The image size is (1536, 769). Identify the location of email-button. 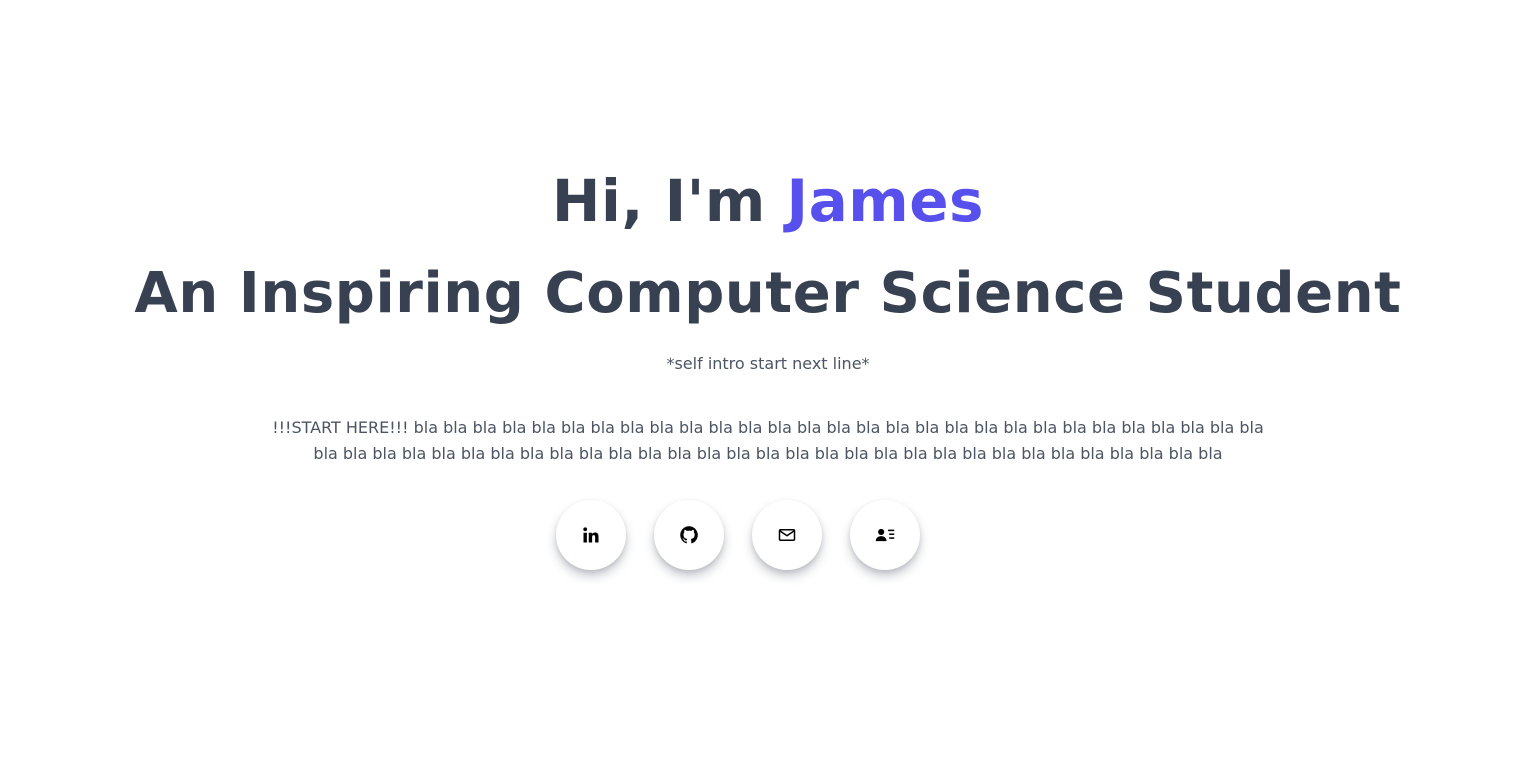
(787, 535).